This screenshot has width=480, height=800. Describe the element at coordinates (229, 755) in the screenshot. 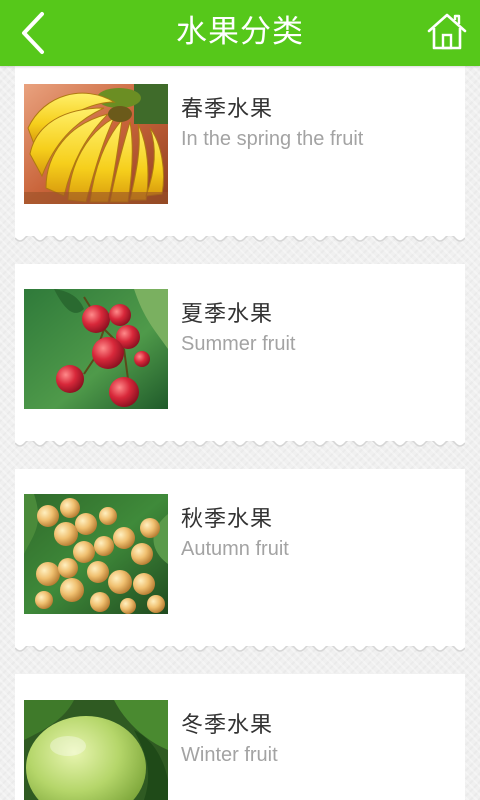

I see `category-subtitle: Winter fruit` at that location.